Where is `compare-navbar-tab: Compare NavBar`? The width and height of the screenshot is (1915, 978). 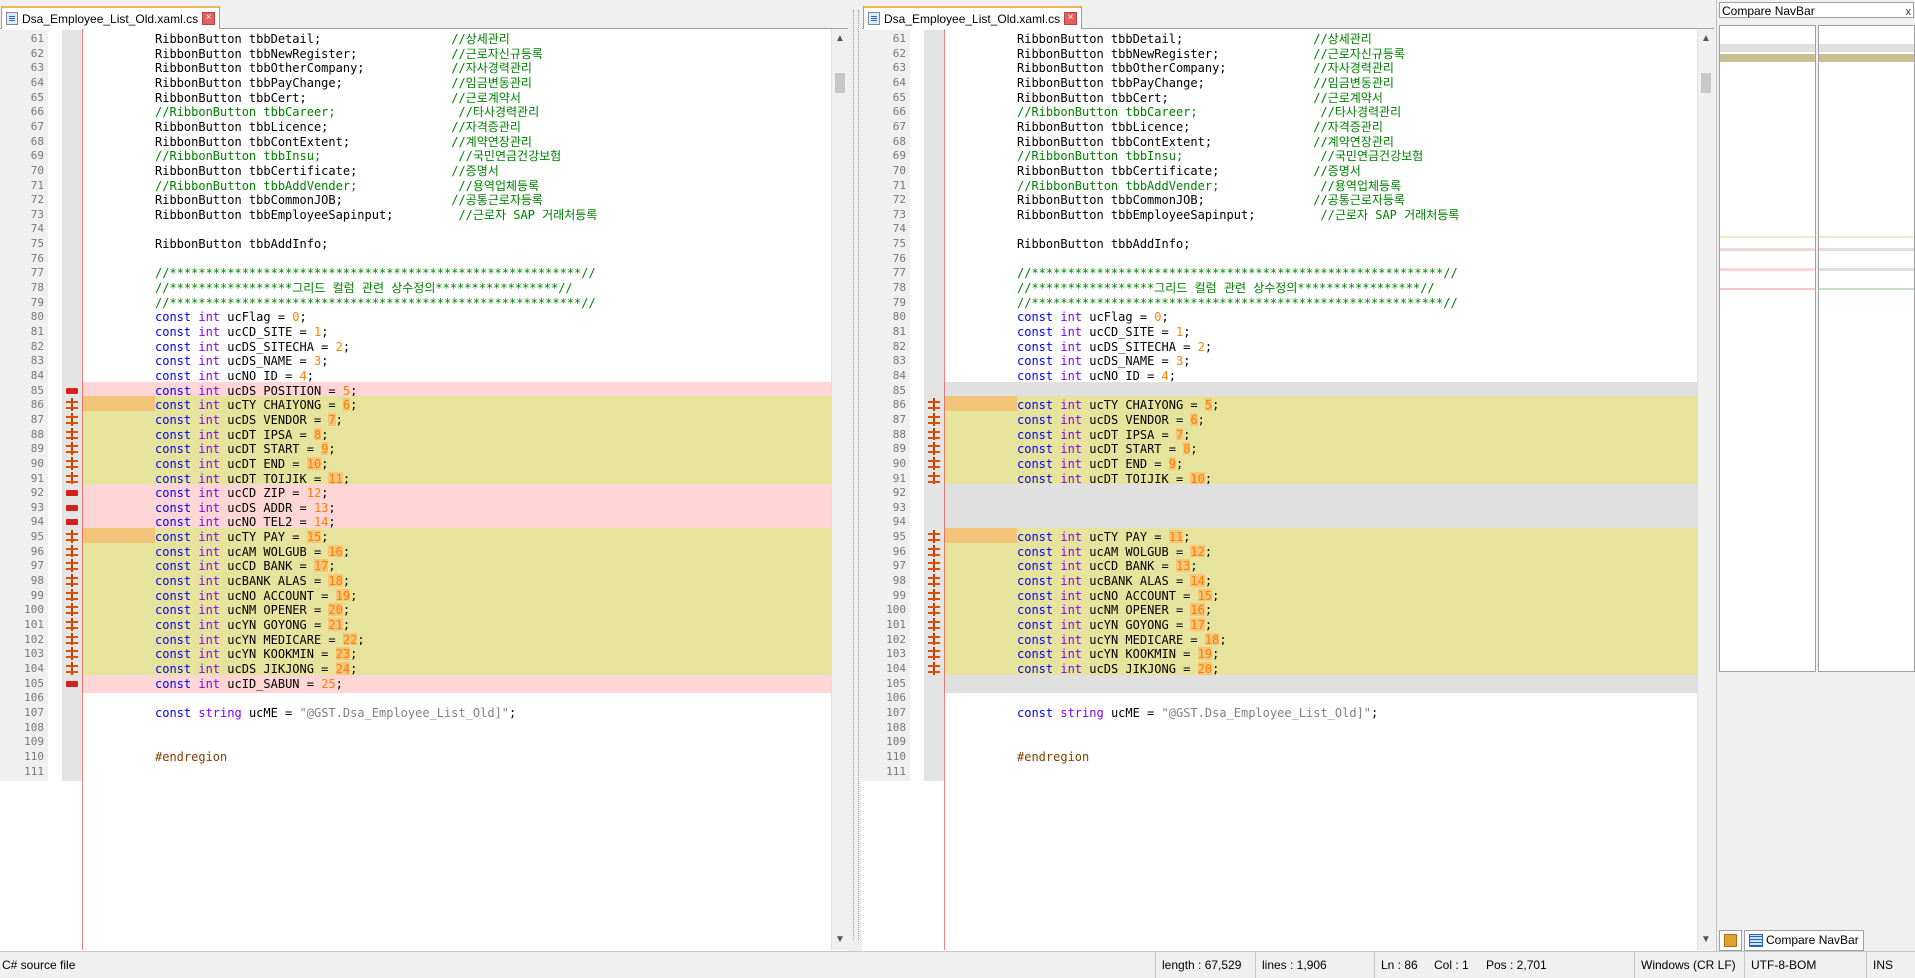
compare-navbar-tab: Compare NavBar is located at coordinates (1804, 940).